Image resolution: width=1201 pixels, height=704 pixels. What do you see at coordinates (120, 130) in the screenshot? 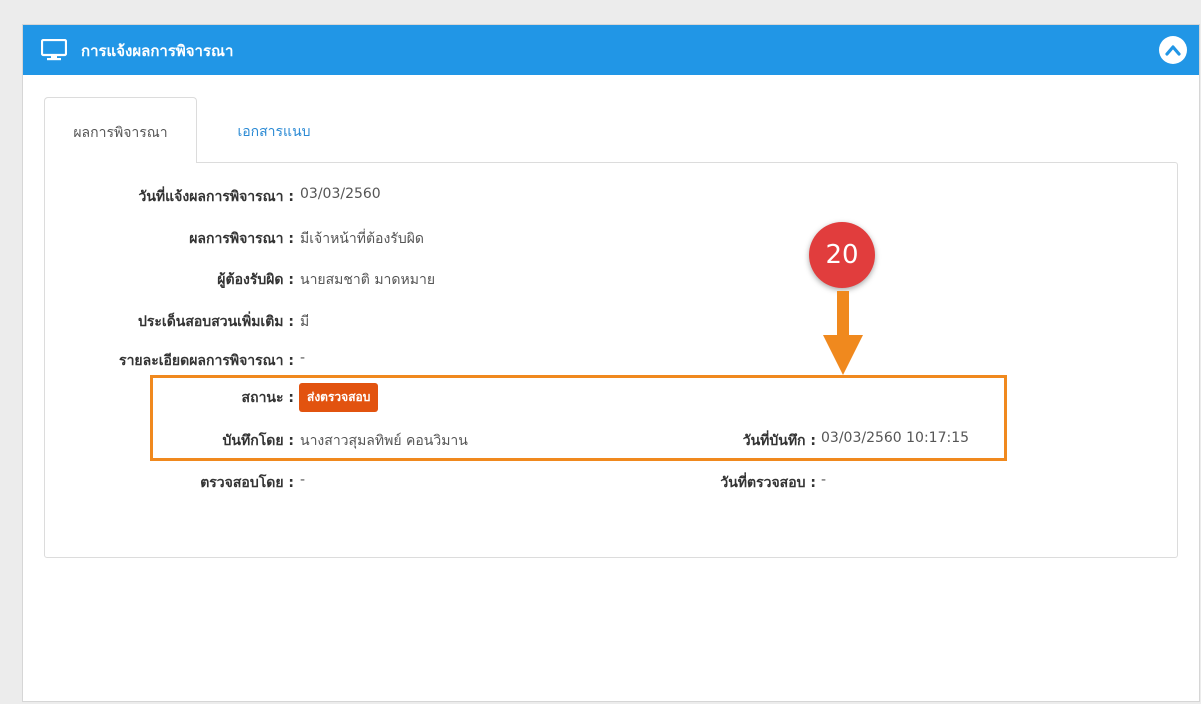
I see `tab-consideration-result: ผลการพิจารณา` at bounding box center [120, 130].